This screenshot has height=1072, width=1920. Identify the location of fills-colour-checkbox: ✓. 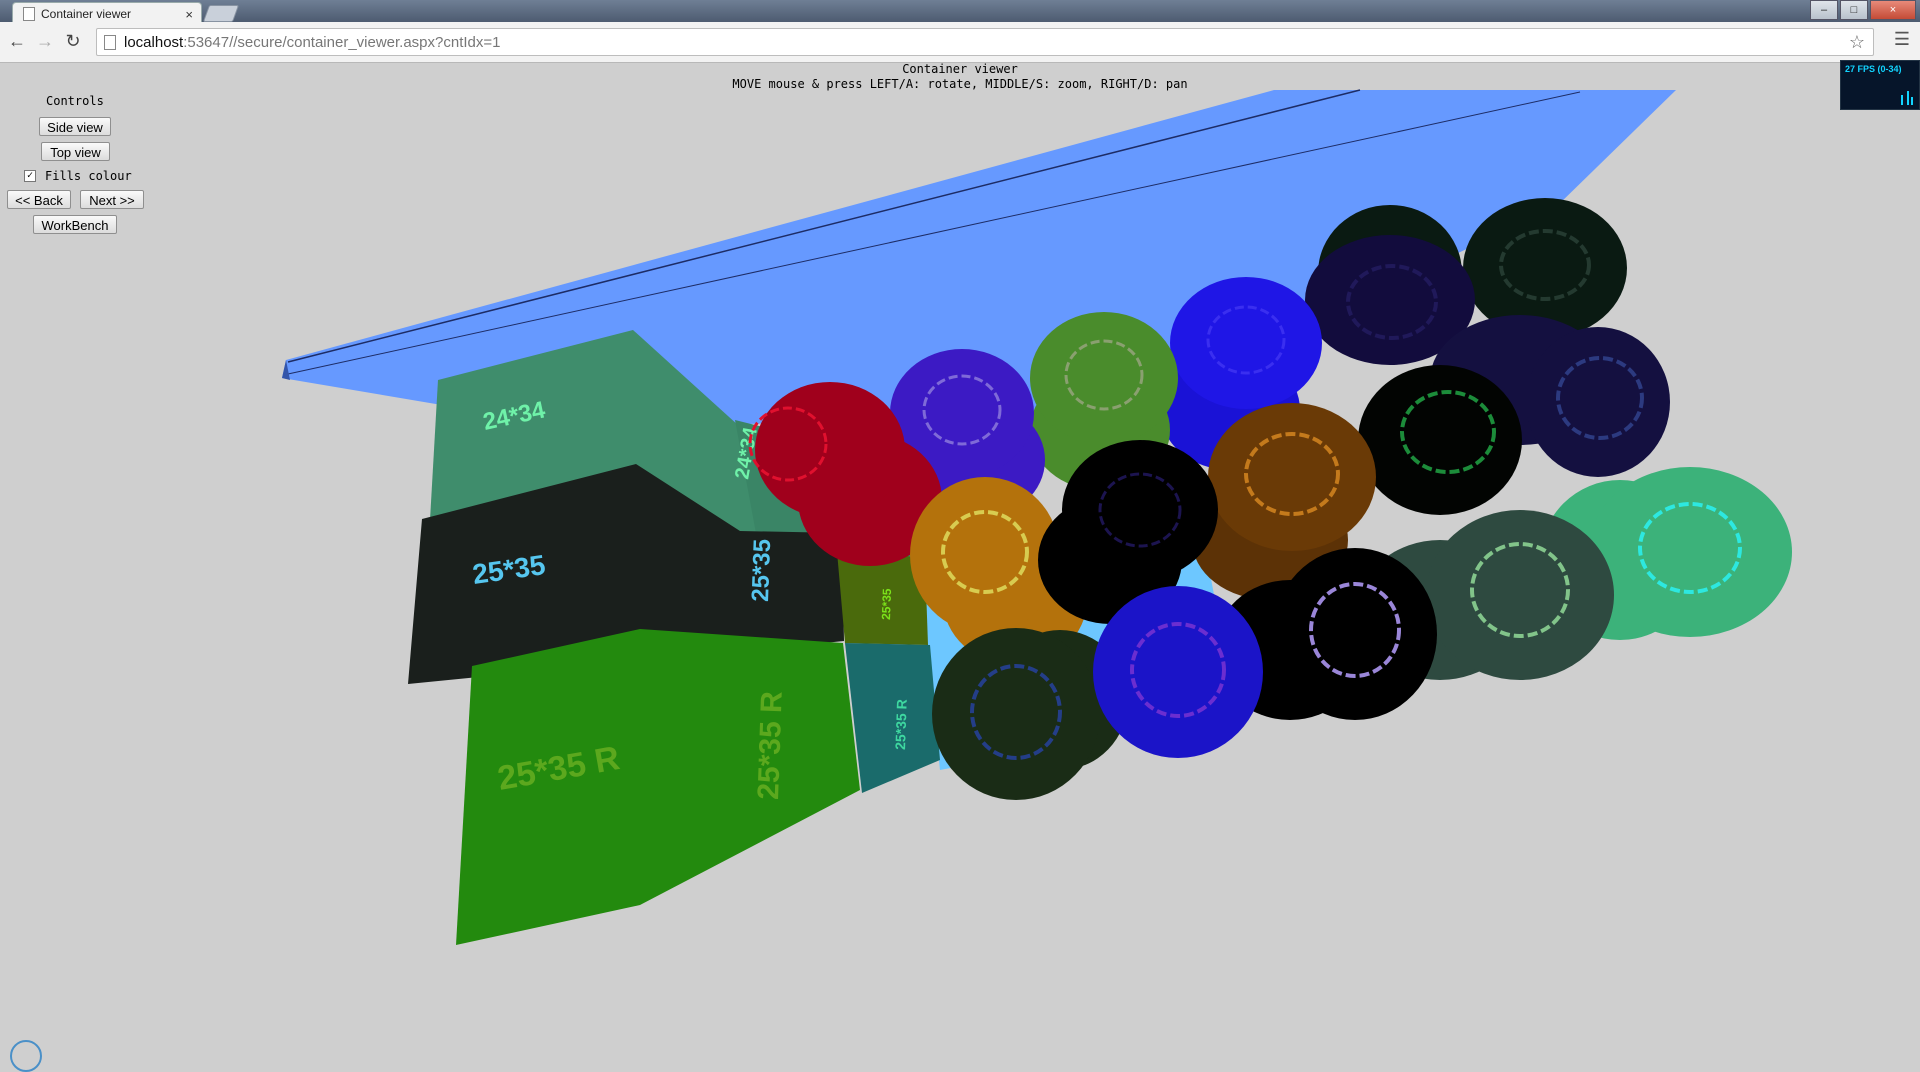
(30, 176).